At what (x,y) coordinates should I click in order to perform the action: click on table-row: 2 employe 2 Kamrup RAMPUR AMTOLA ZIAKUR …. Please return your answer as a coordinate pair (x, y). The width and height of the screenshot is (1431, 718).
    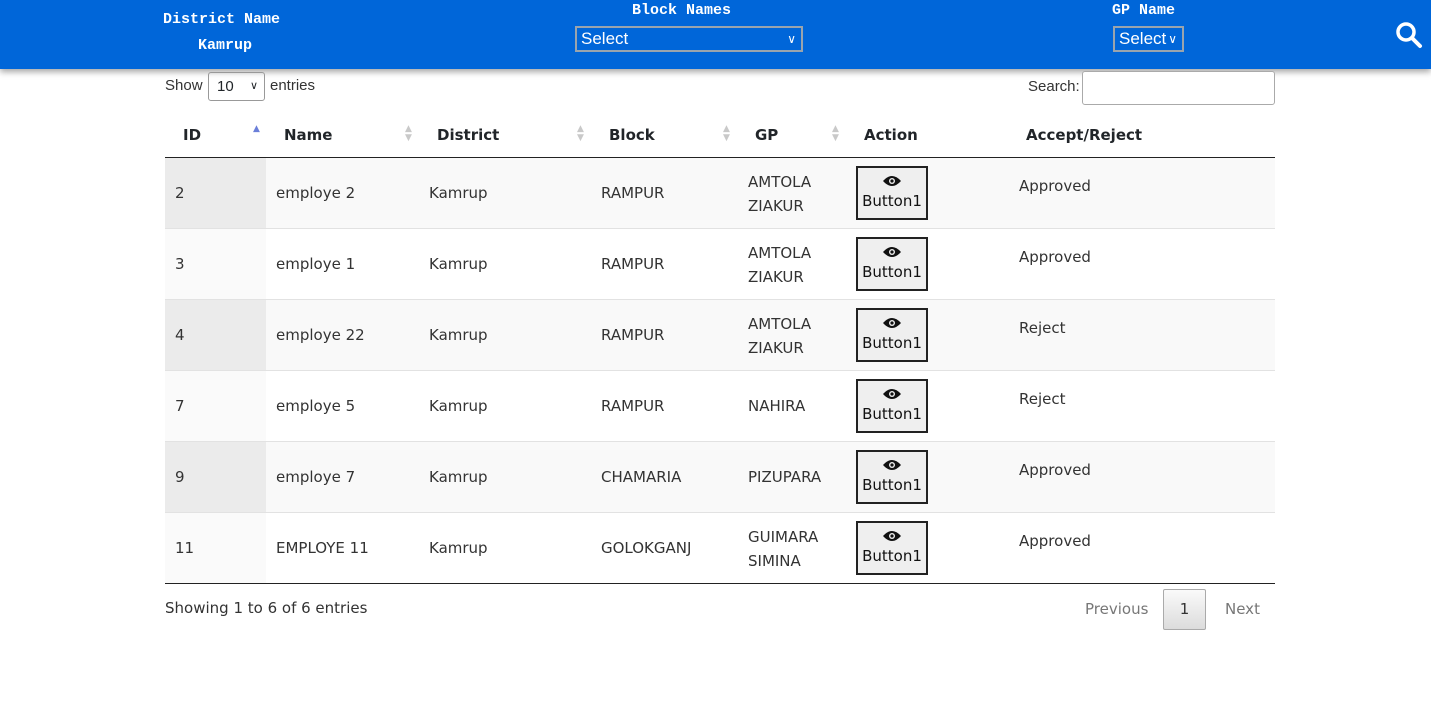
    Looking at the image, I should click on (720, 193).